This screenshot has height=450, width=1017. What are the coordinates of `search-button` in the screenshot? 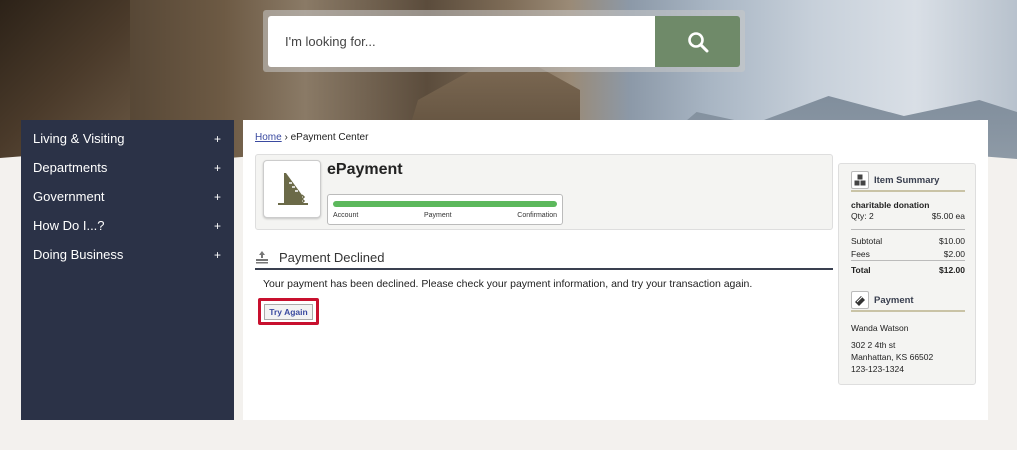 It's located at (697, 41).